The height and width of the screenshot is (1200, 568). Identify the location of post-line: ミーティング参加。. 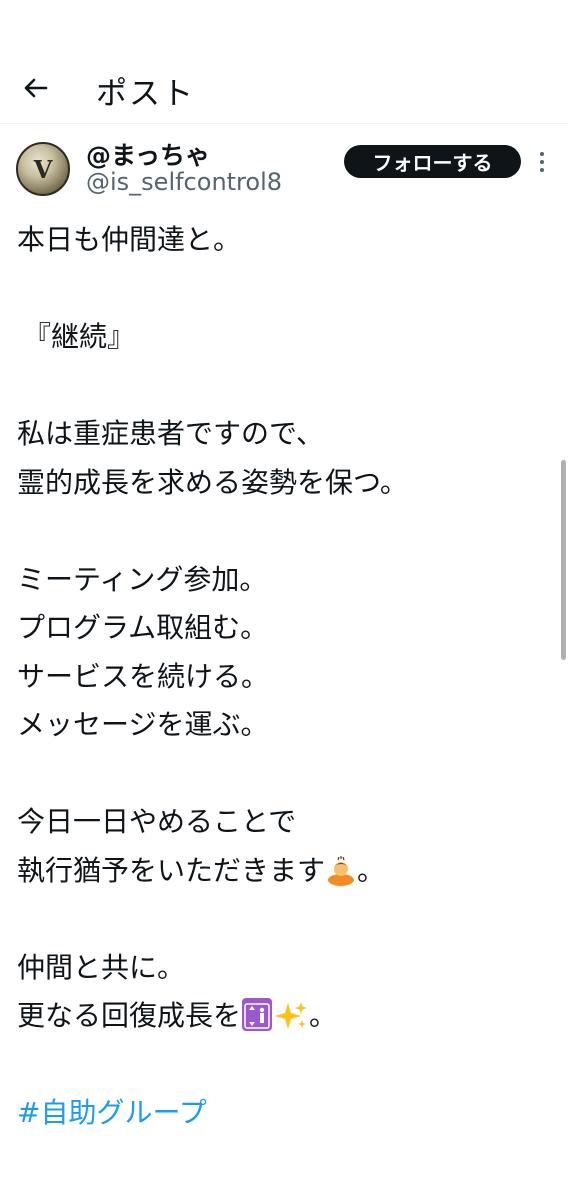
(142, 579).